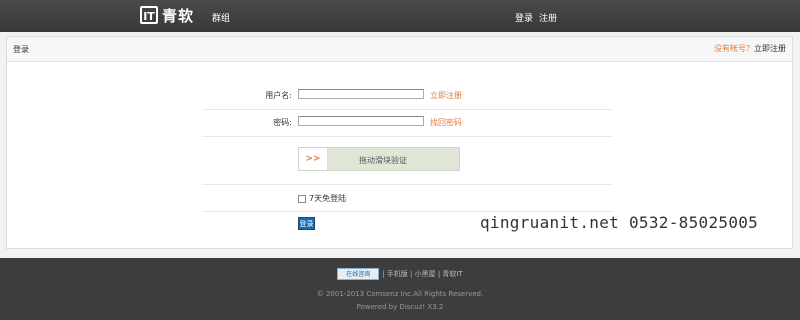  Describe the element at coordinates (21, 49) in the screenshot. I see `panel-title: 登录` at that location.